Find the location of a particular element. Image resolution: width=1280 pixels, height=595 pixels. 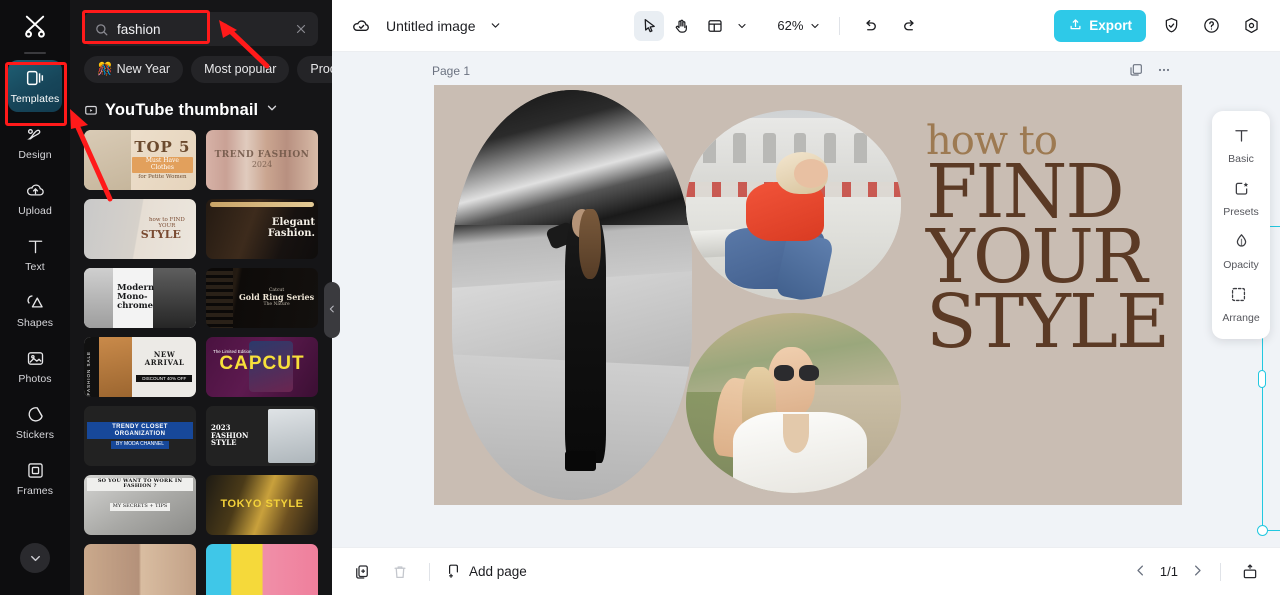

canvas-tools-group is located at coordinates (692, 25).